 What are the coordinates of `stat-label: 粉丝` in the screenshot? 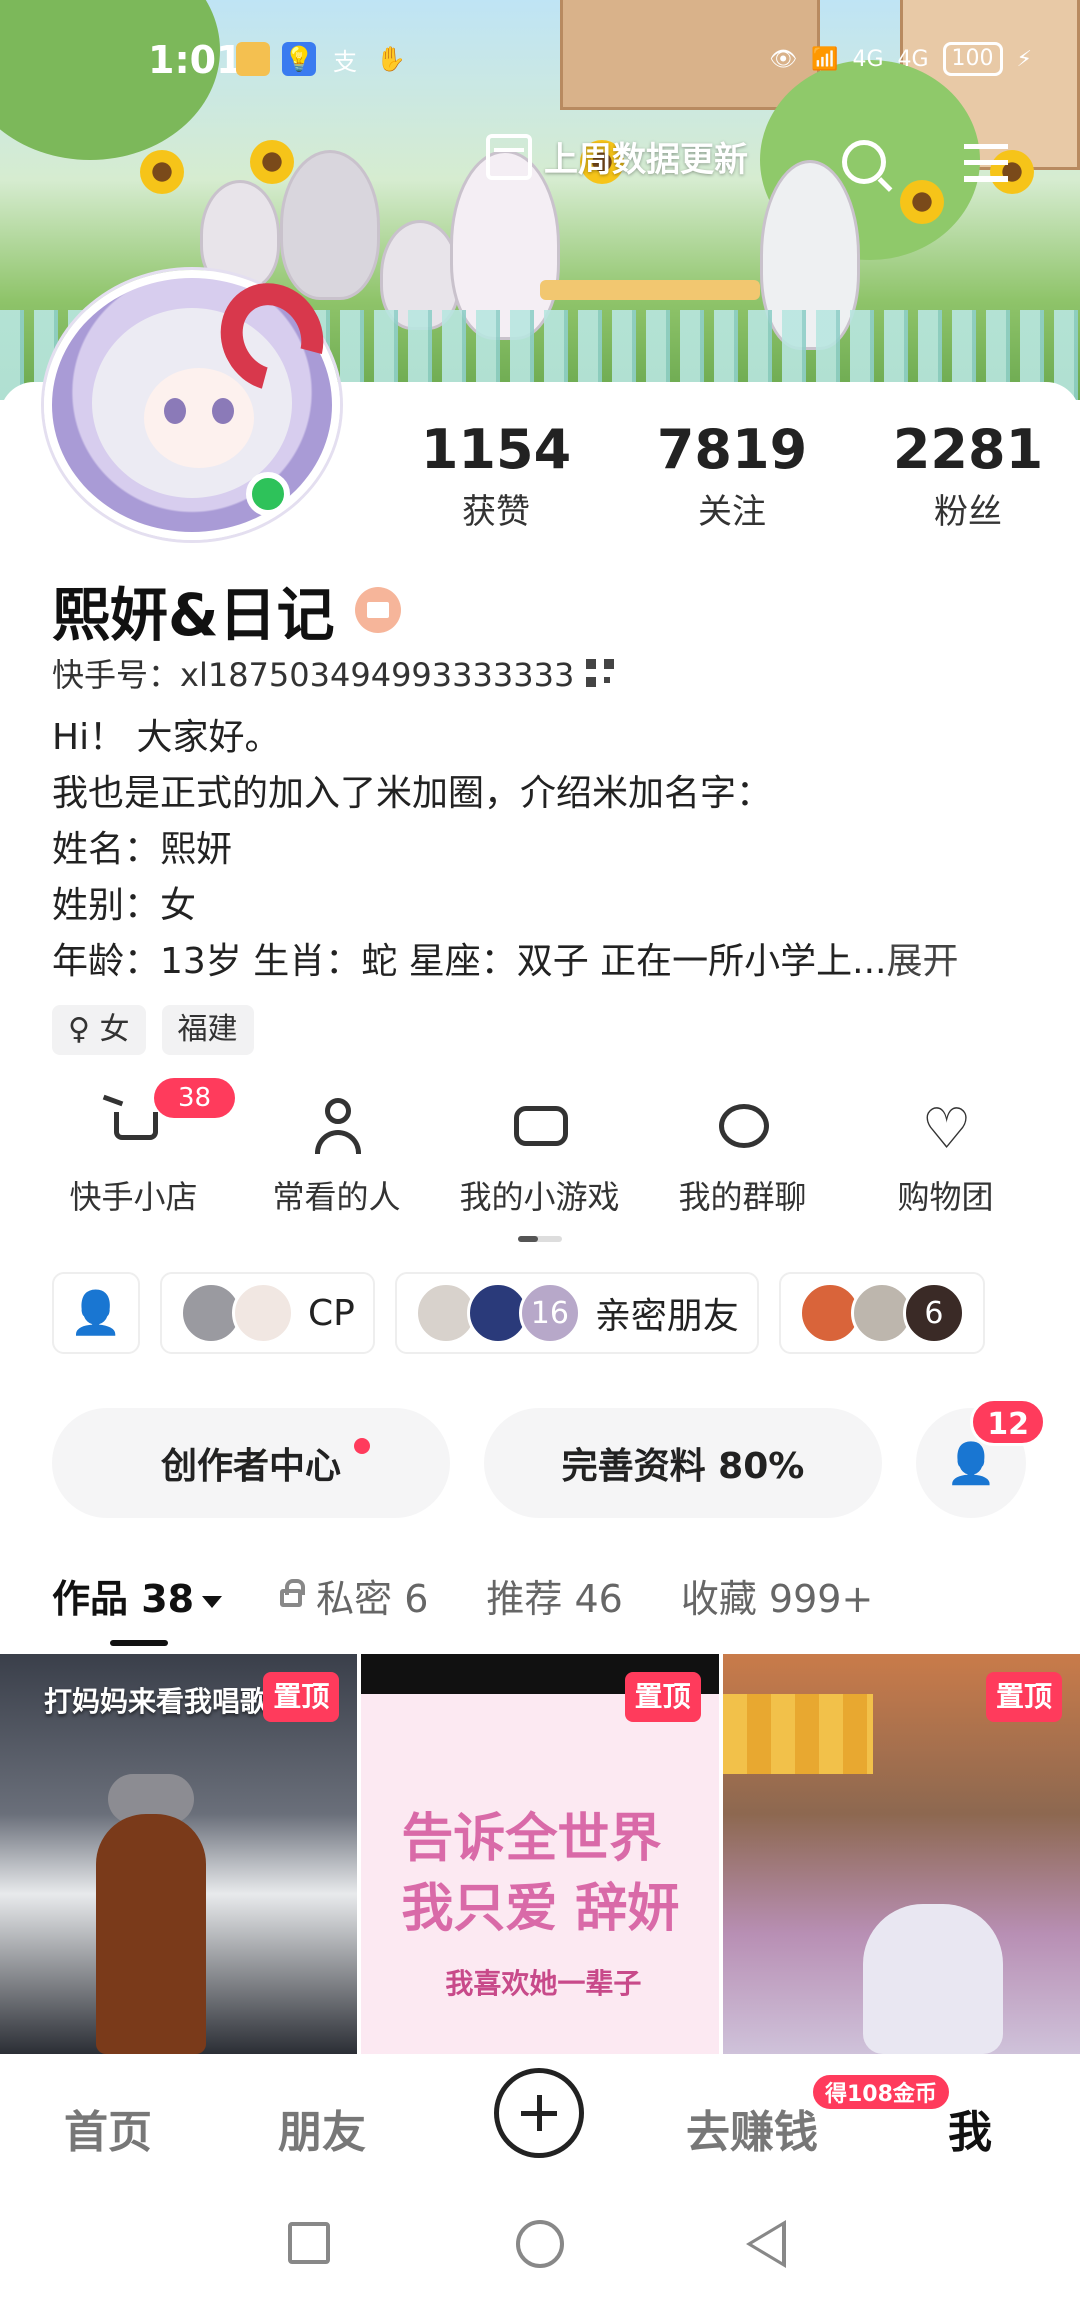 It's located at (968, 512).